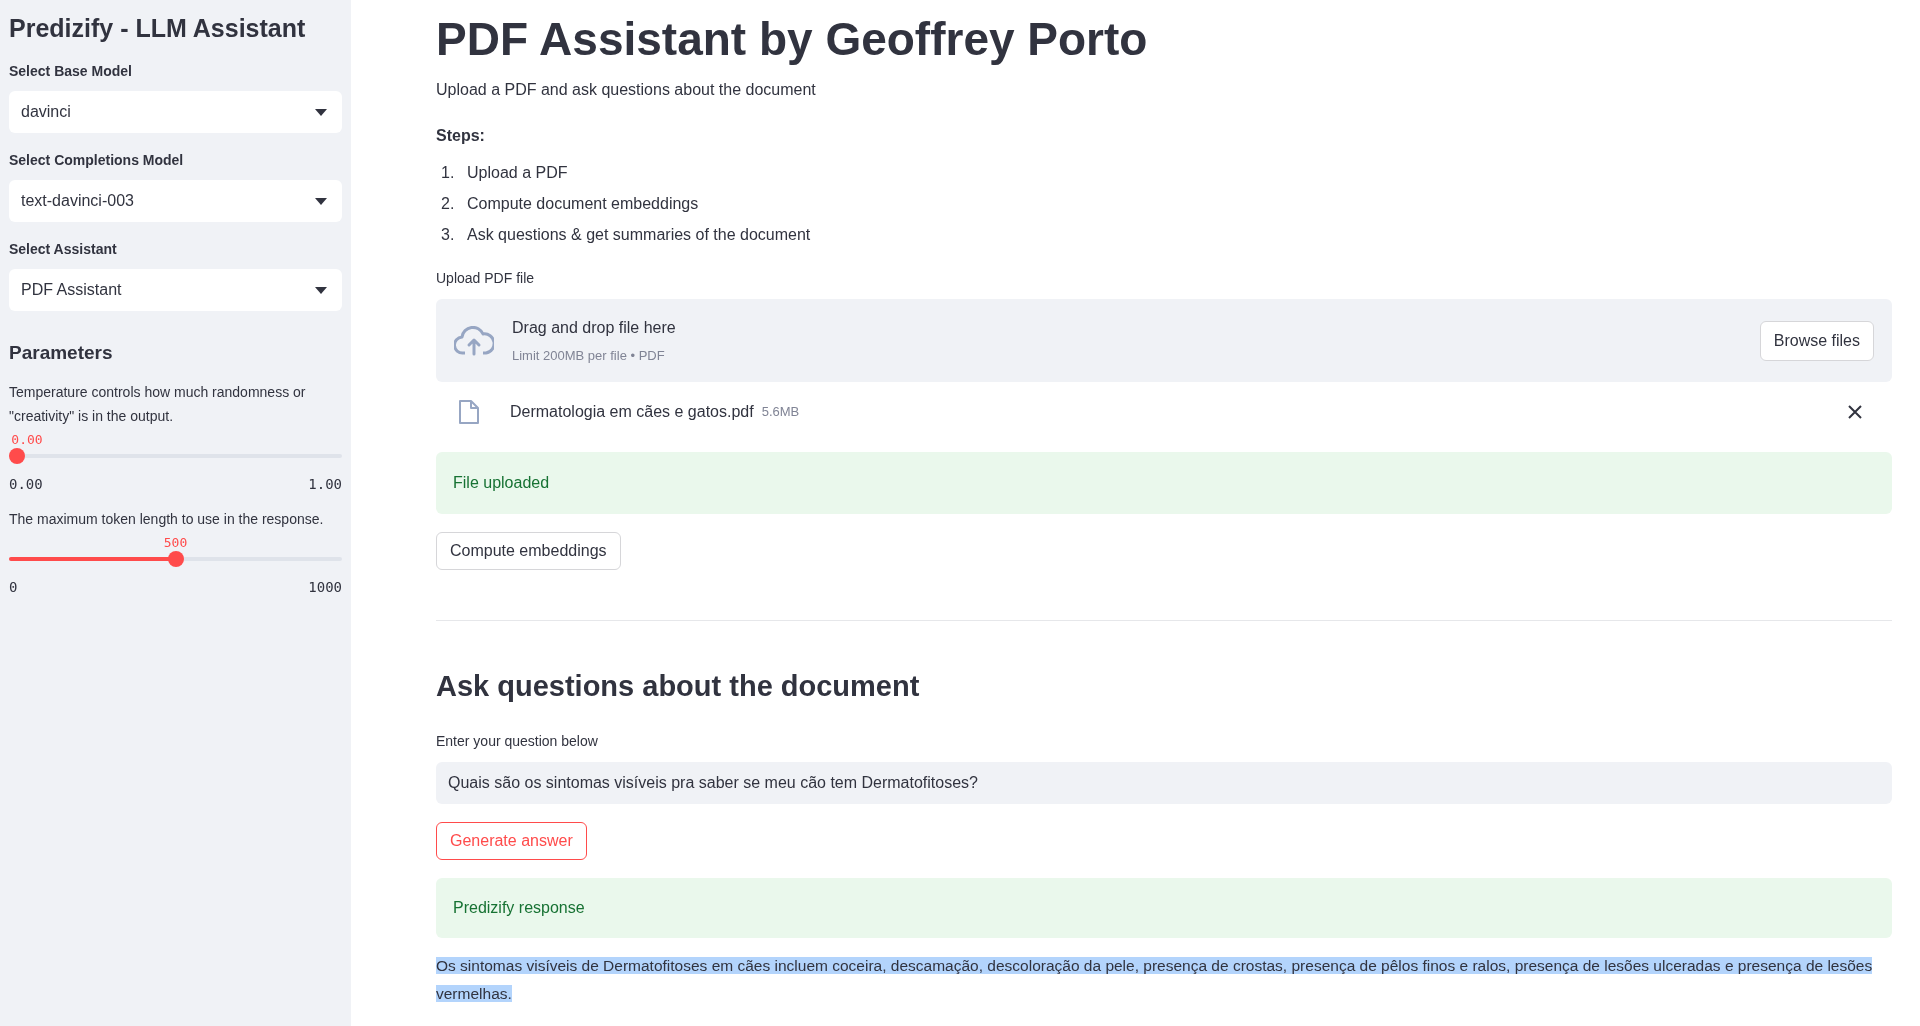 Image resolution: width=1920 pixels, height=1026 pixels. Describe the element at coordinates (61, 353) in the screenshot. I see `parameters-heading: Parameters` at that location.